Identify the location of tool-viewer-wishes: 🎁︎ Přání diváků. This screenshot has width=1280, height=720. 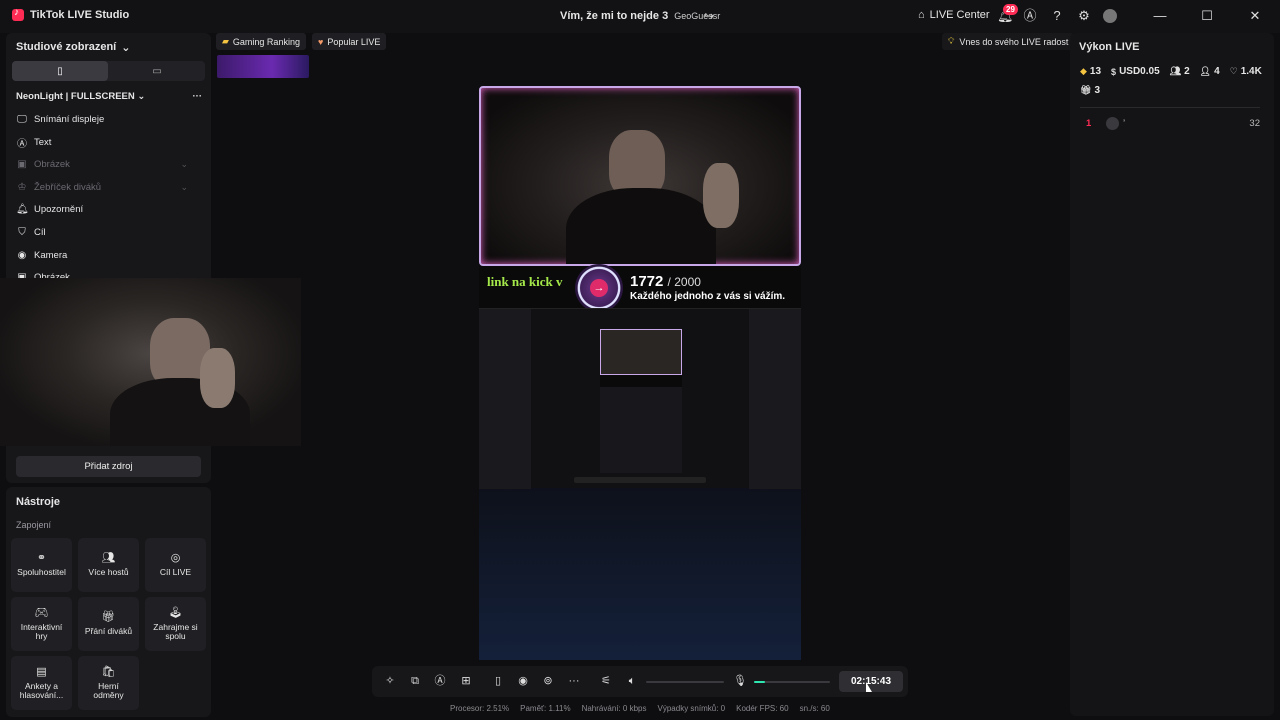
(108, 624).